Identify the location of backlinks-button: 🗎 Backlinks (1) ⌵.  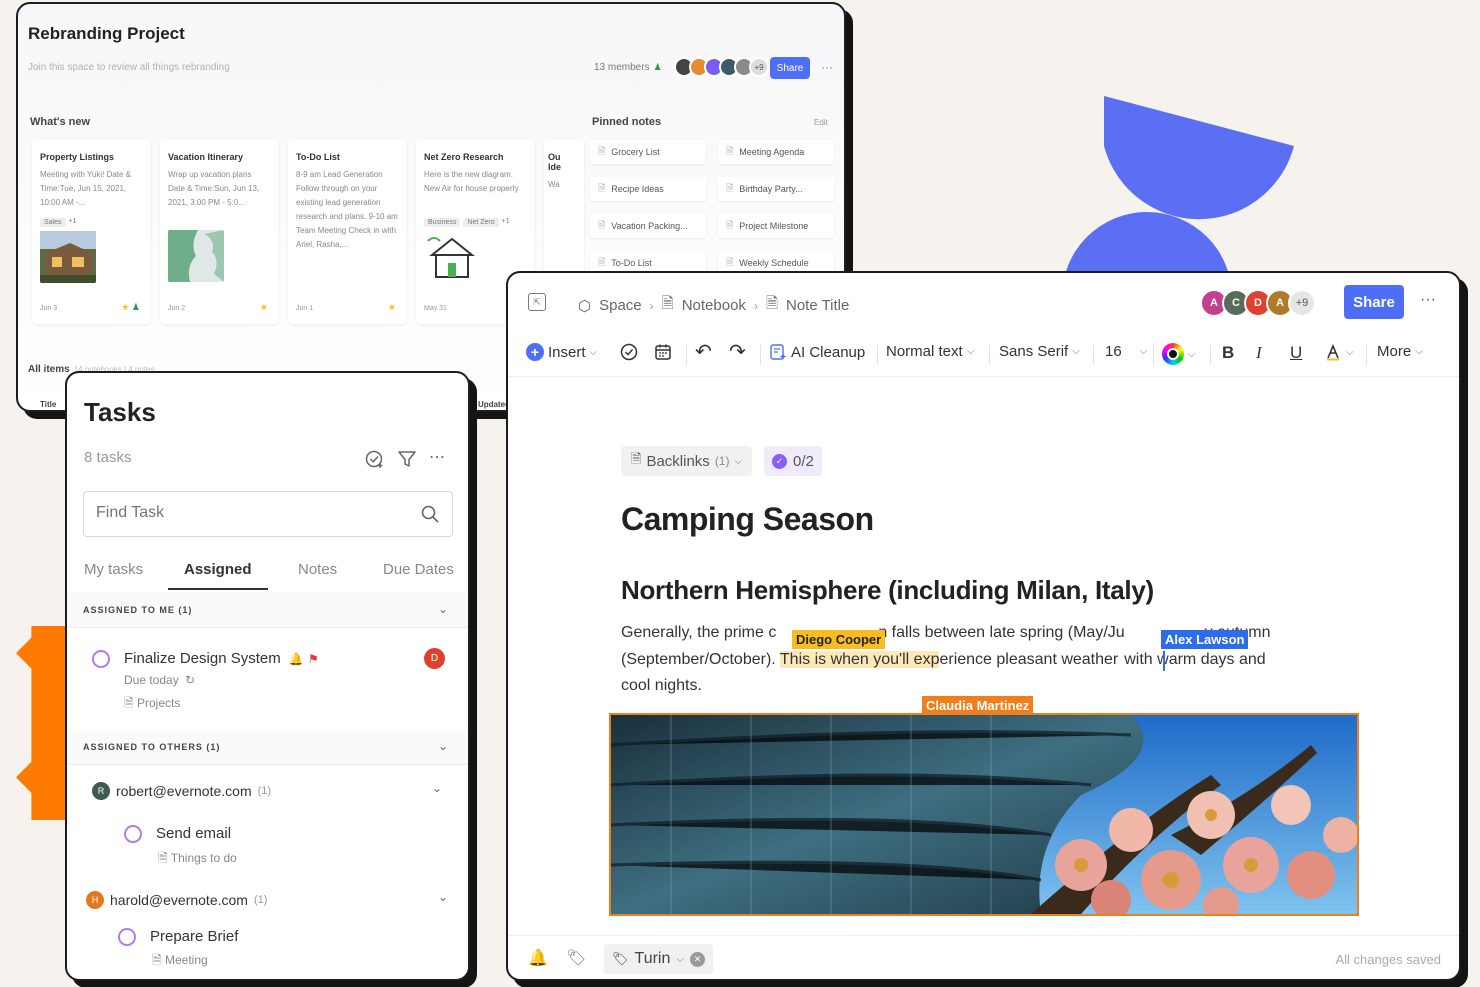
(687, 461).